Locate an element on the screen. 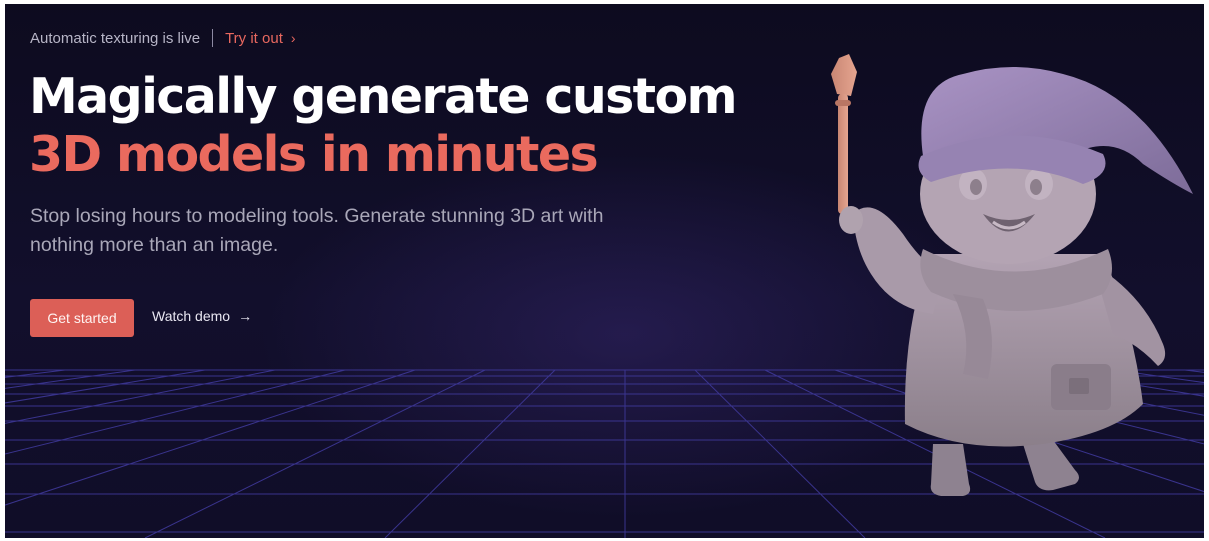 The image size is (1209, 541). watch-demo-label: Watch demo is located at coordinates (191, 316).